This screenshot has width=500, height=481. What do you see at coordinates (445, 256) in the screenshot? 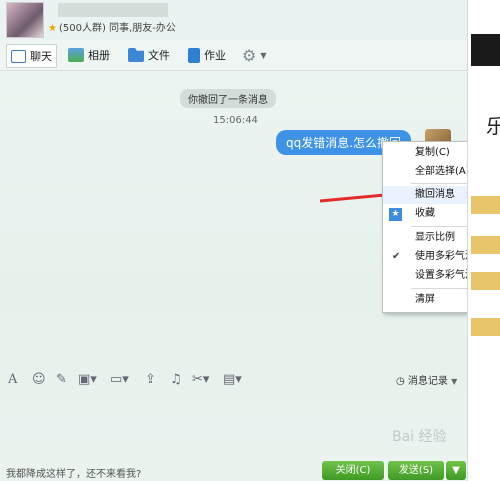
I see `menu-item-label: 使用多彩气泡` at bounding box center [445, 256].